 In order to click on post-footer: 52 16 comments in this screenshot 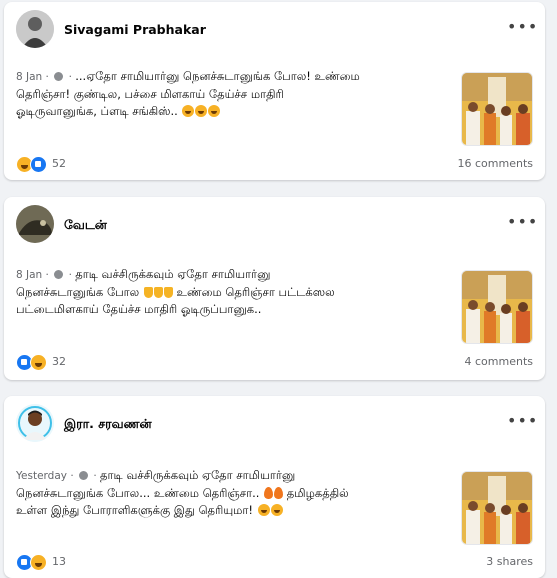, I will do `click(274, 165)`.